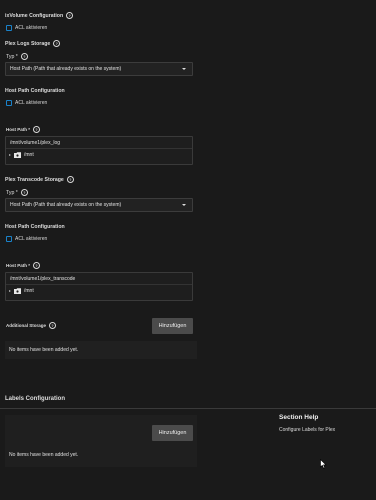  I want to click on plex-transcode-host-path-label: Host Path * ?, so click(23, 265).